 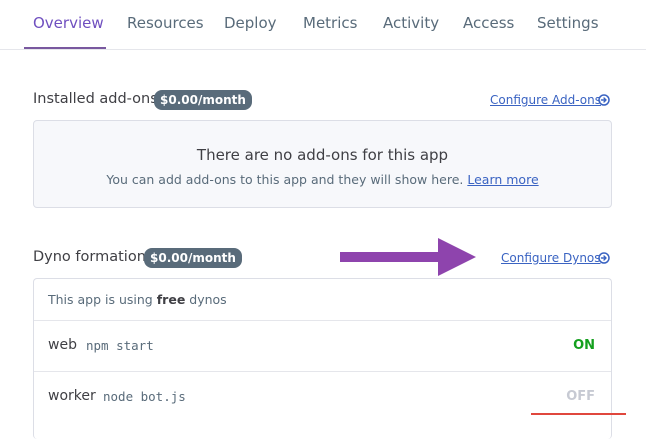 What do you see at coordinates (65, 48) in the screenshot?
I see `active-tab-indicator` at bounding box center [65, 48].